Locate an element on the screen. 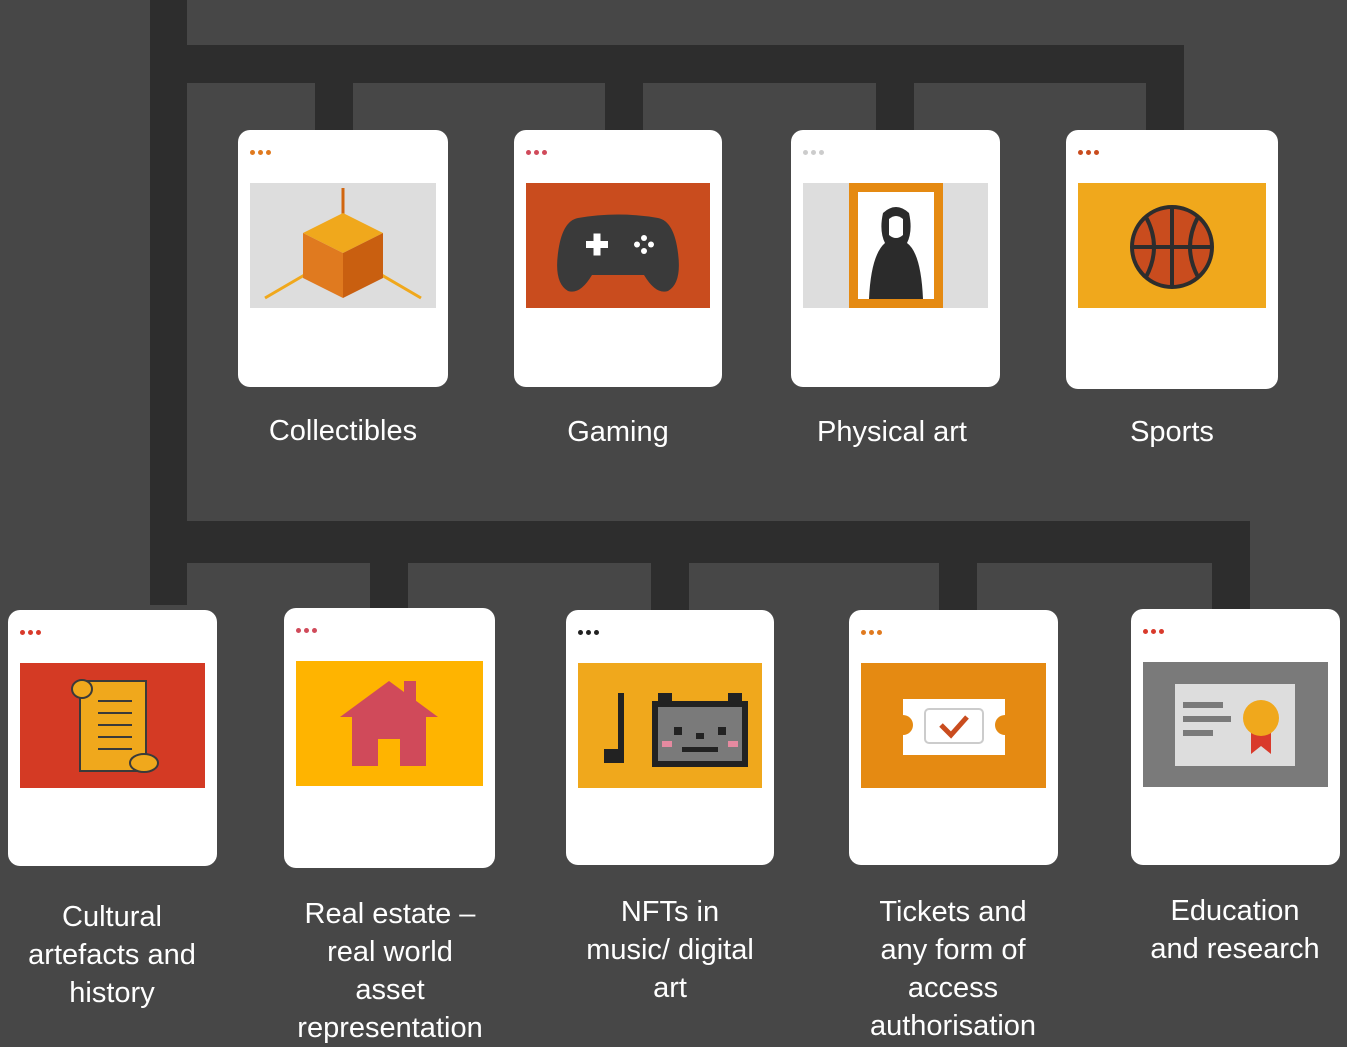  cube-icon is located at coordinates (343, 245).